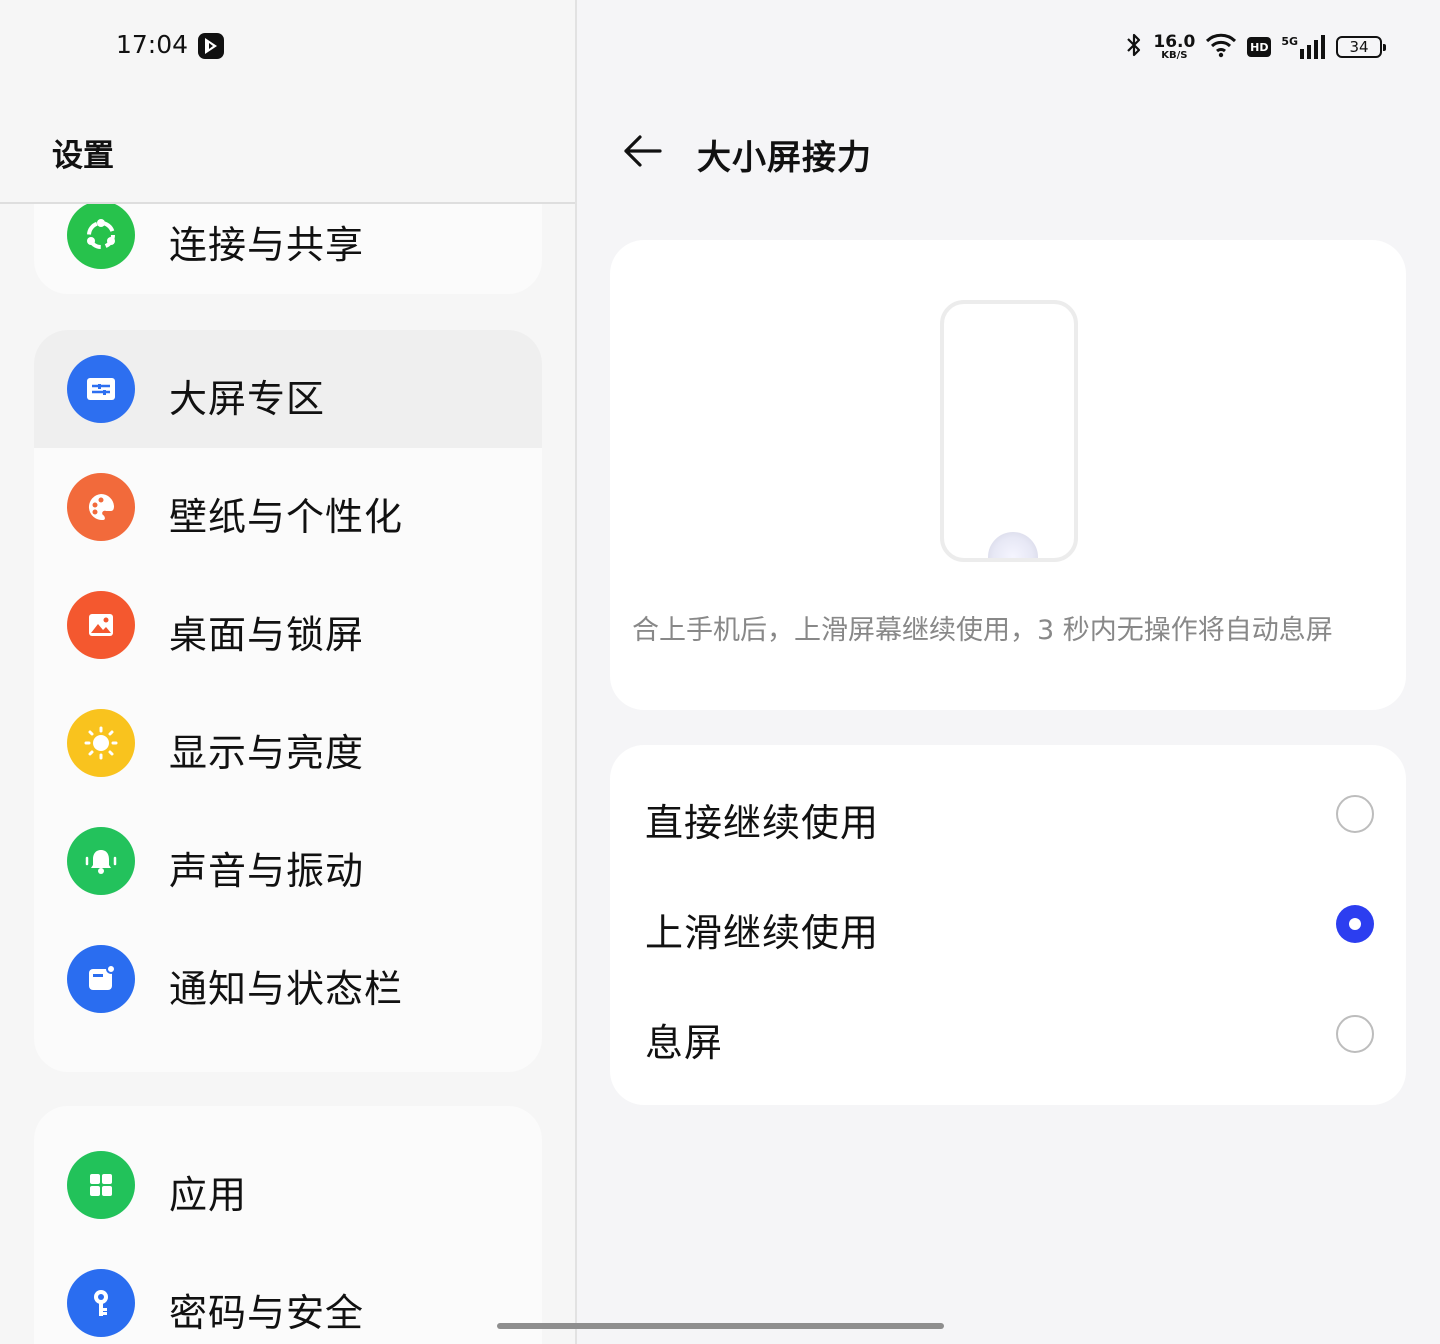 The width and height of the screenshot is (1440, 1344). I want to click on bluetooth-icon, so click(1134, 47).